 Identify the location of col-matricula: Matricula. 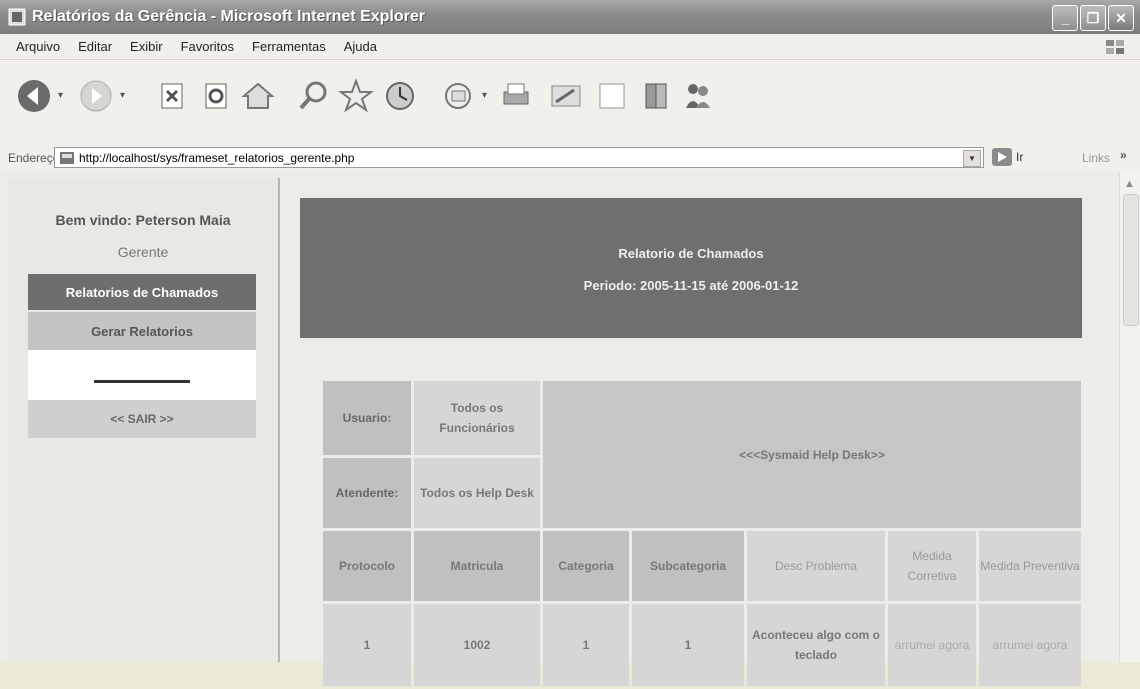
(477, 566).